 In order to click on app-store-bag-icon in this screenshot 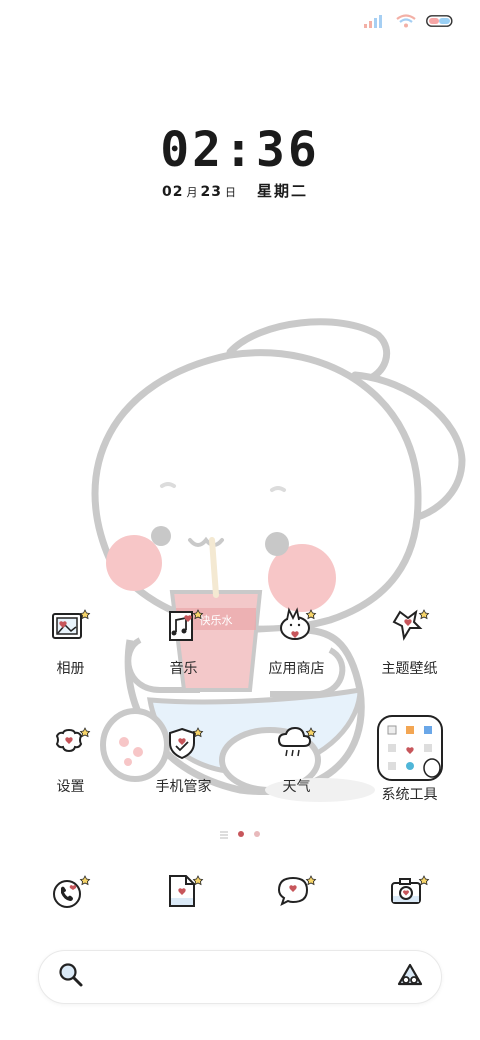, I will do `click(297, 626)`.